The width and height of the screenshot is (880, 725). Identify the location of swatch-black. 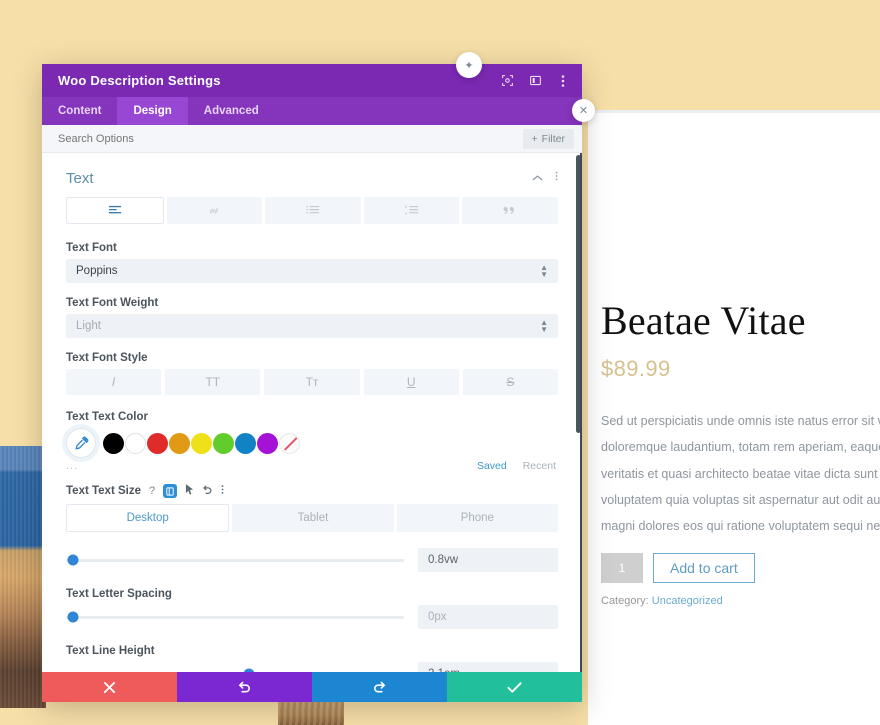
(113, 443).